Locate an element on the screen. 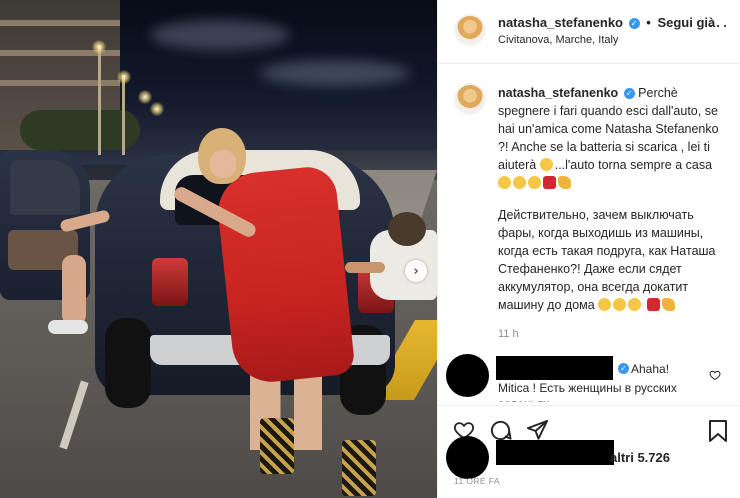 The image size is (740, 498). caption-username: natasha_stefanenko is located at coordinates (558, 93).